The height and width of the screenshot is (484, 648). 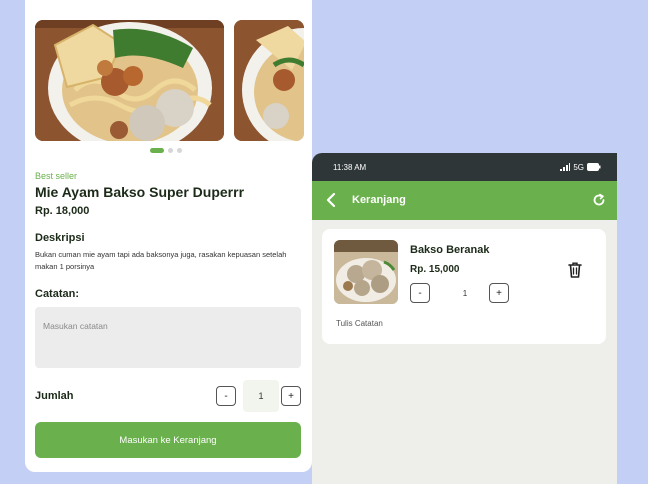 I want to click on cart-item-quantity: 1, so click(x=465, y=293).